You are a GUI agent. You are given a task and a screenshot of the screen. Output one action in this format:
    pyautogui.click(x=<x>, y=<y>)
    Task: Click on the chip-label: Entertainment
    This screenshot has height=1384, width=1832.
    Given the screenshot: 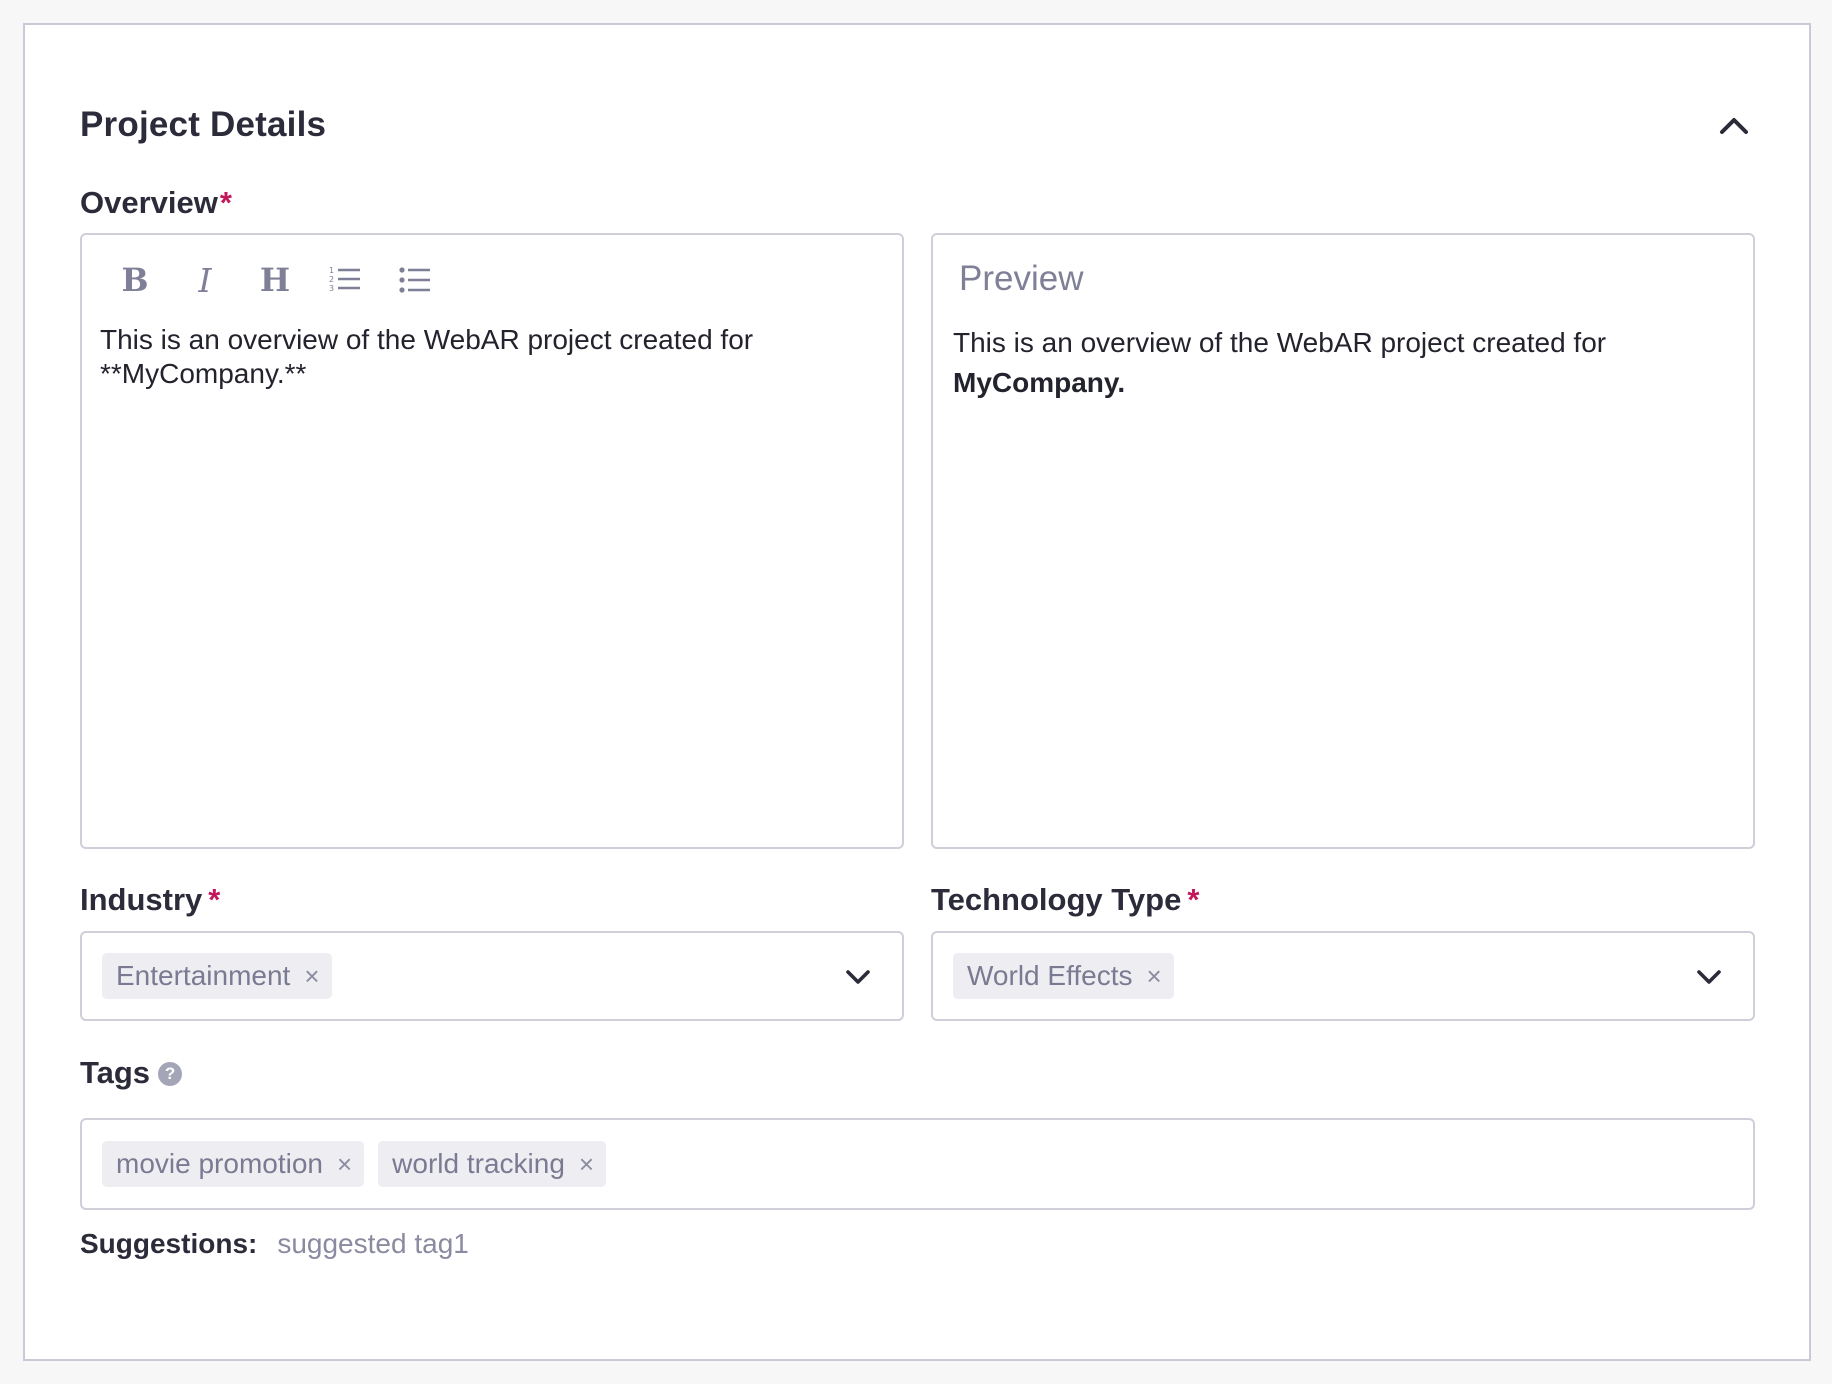 What is the action you would take?
    pyautogui.click(x=203, y=975)
    